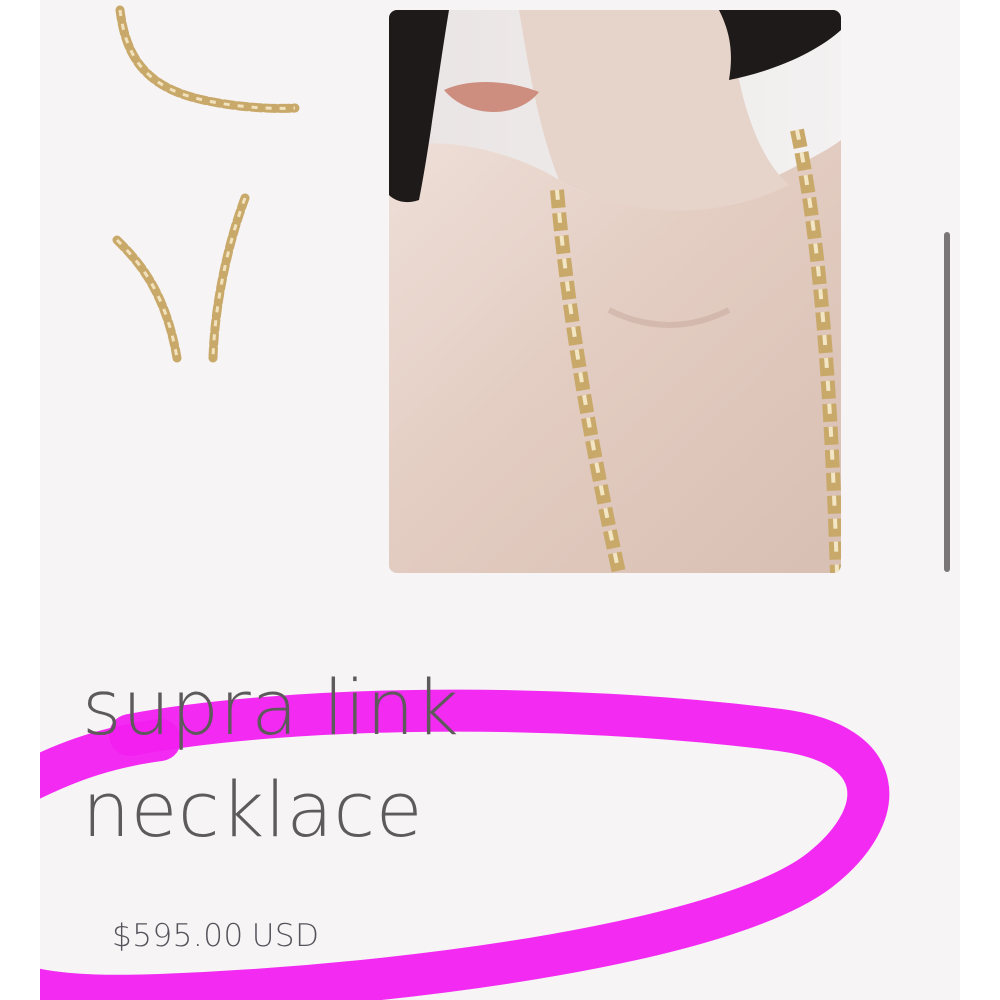 The height and width of the screenshot is (1000, 1000). Describe the element at coordinates (252, 809) in the screenshot. I see `product-title-line-2: necklace` at that location.